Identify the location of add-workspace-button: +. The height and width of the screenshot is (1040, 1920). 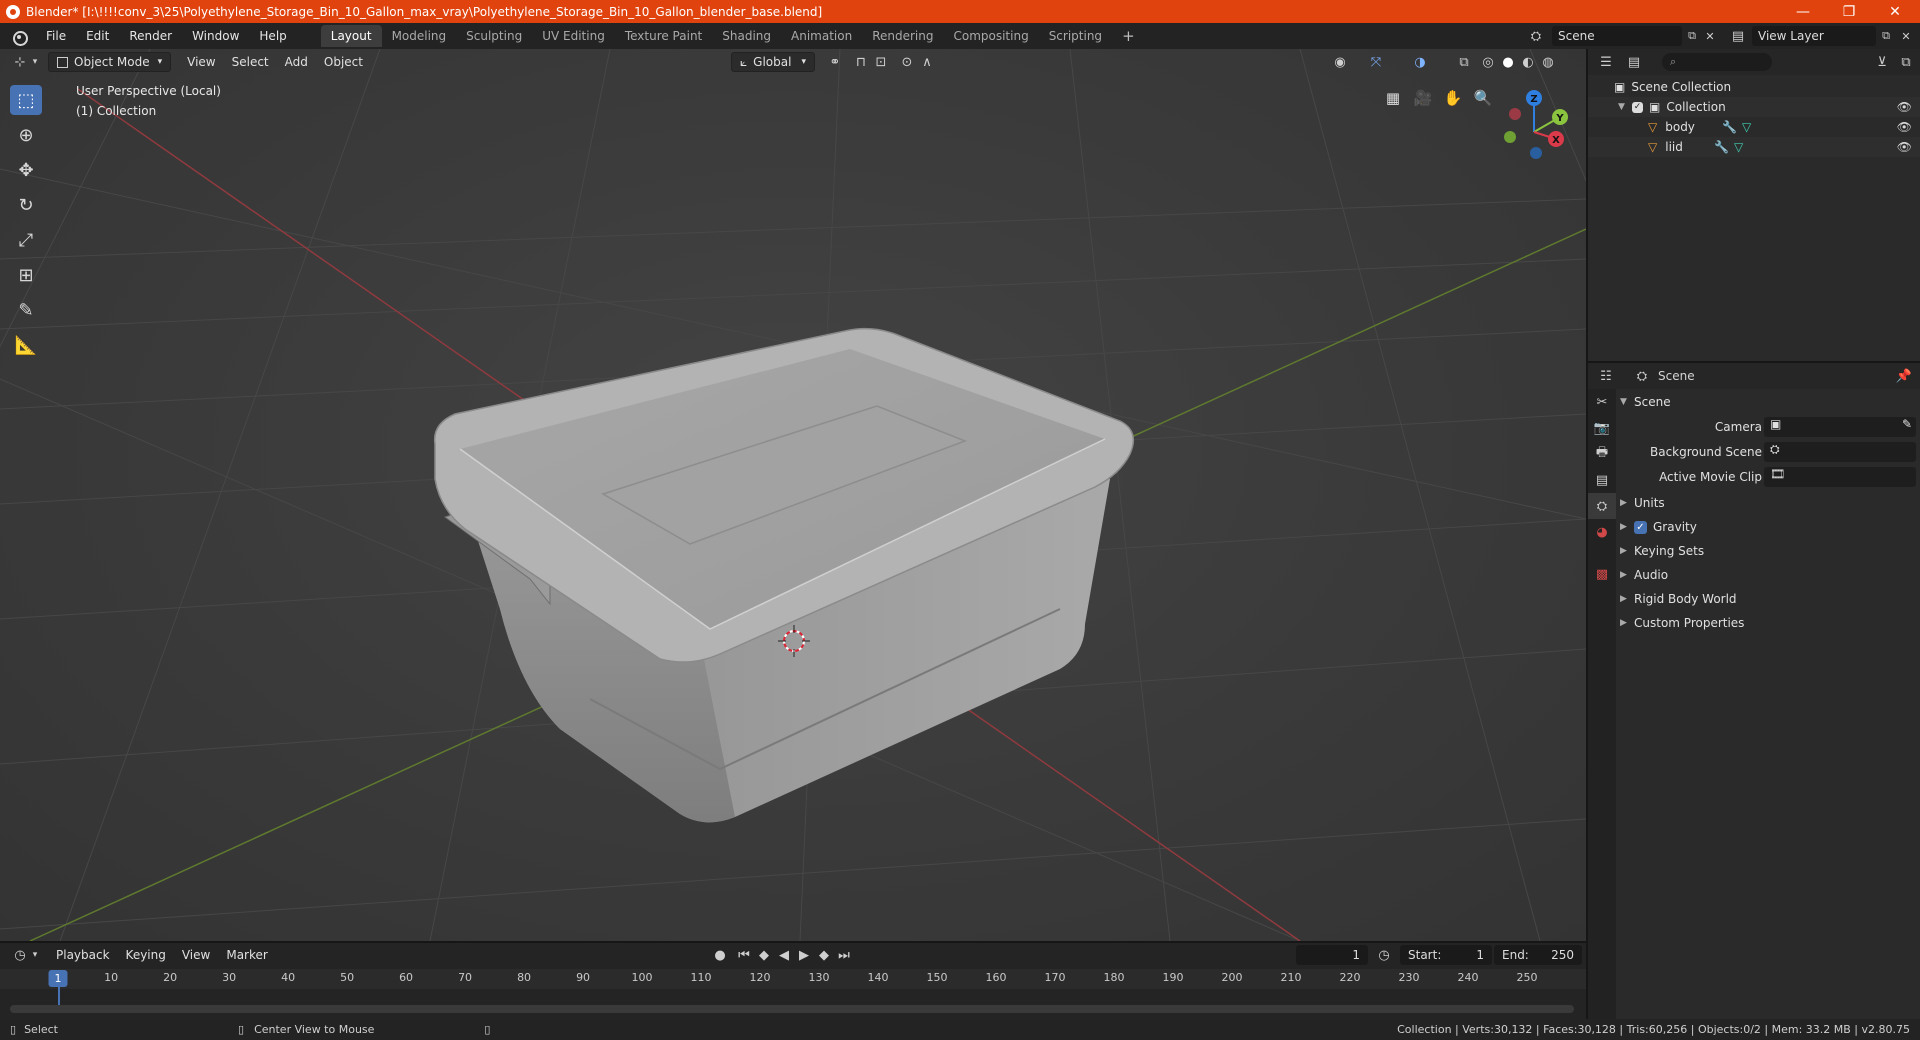
(1128, 36).